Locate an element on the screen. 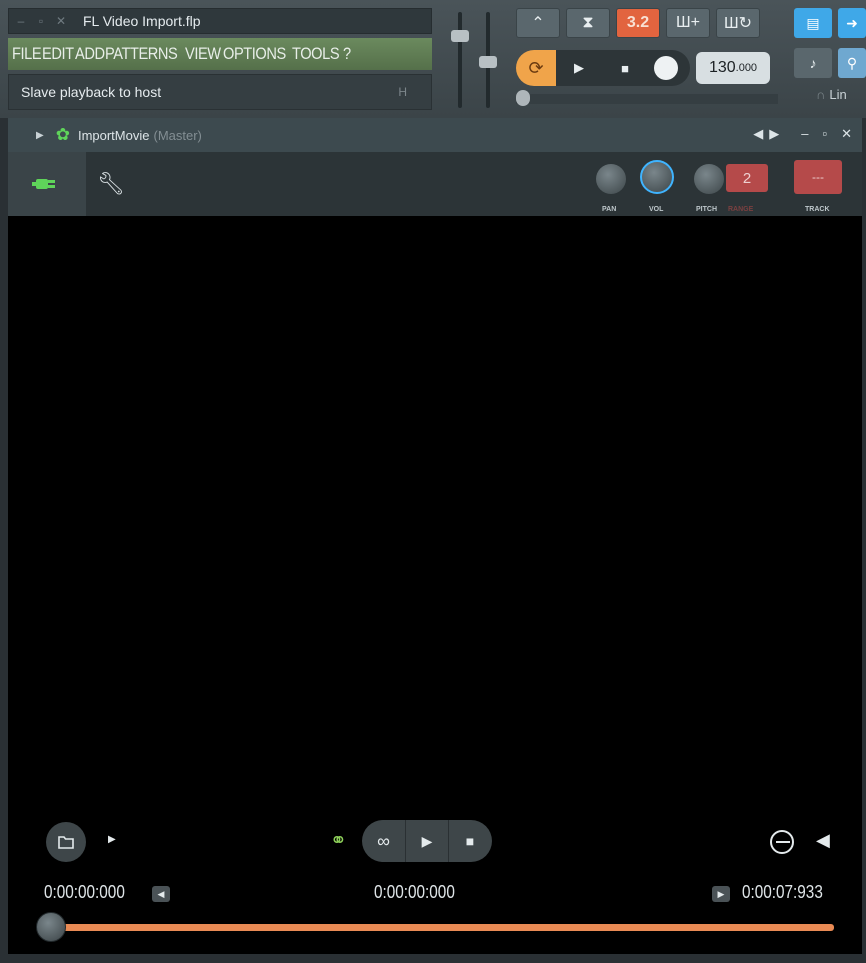 Image resolution: width=866 pixels, height=963 pixels. plugin-tab is located at coordinates (47, 184).